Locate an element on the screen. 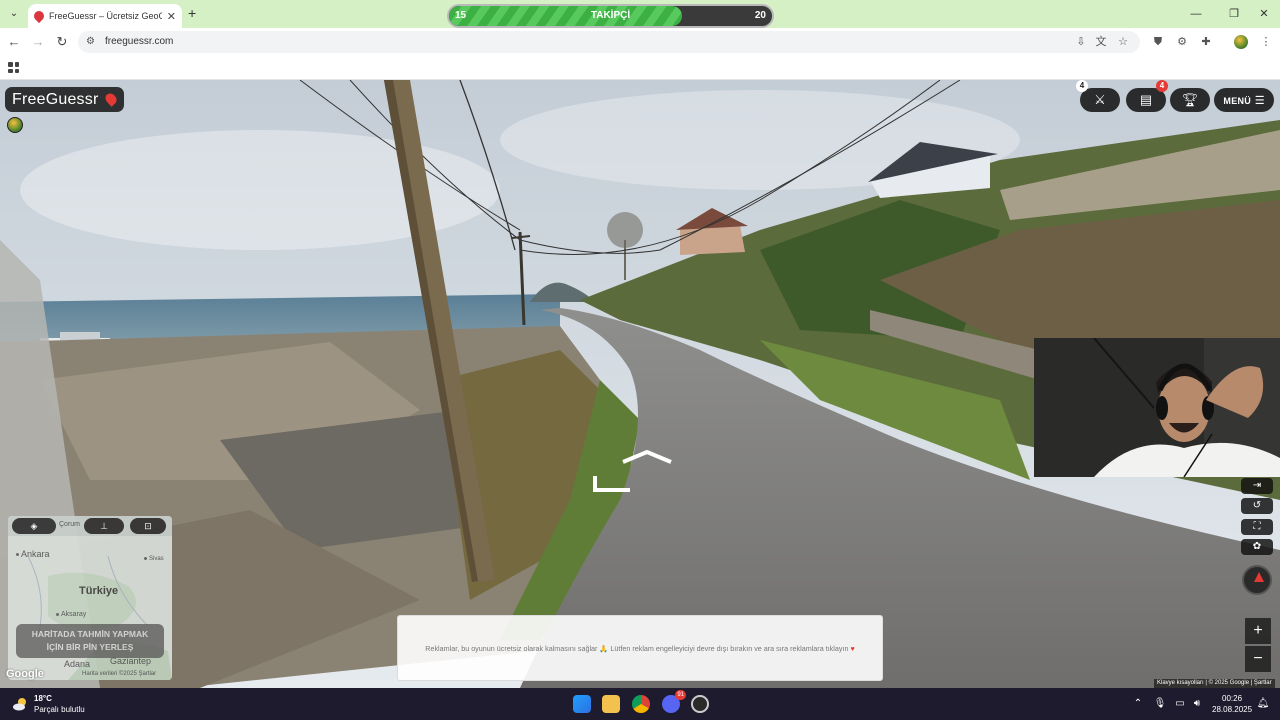 This screenshot has height=720, width=1280. streamer-webcam is located at coordinates (1157, 407).